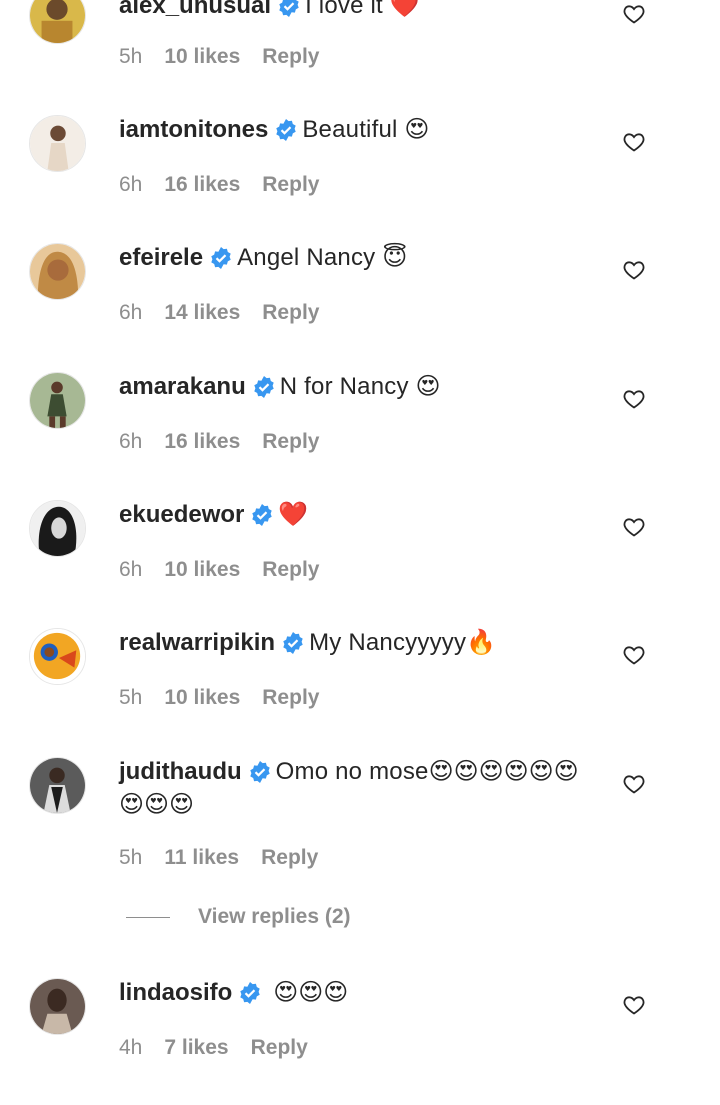 The image size is (720, 1105). Describe the element at coordinates (181, 514) in the screenshot. I see `username: ekuedewor` at that location.